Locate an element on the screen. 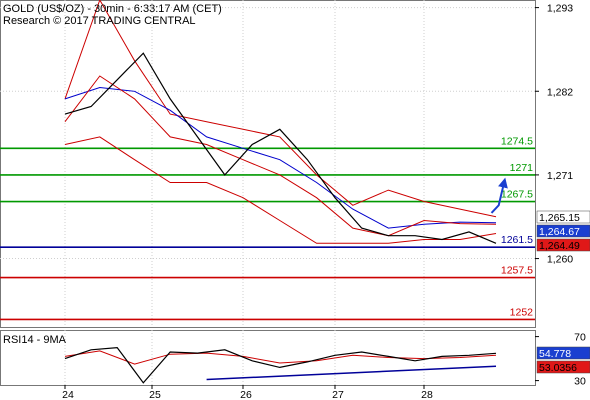  level-label: 1261.5 is located at coordinates (517, 240).